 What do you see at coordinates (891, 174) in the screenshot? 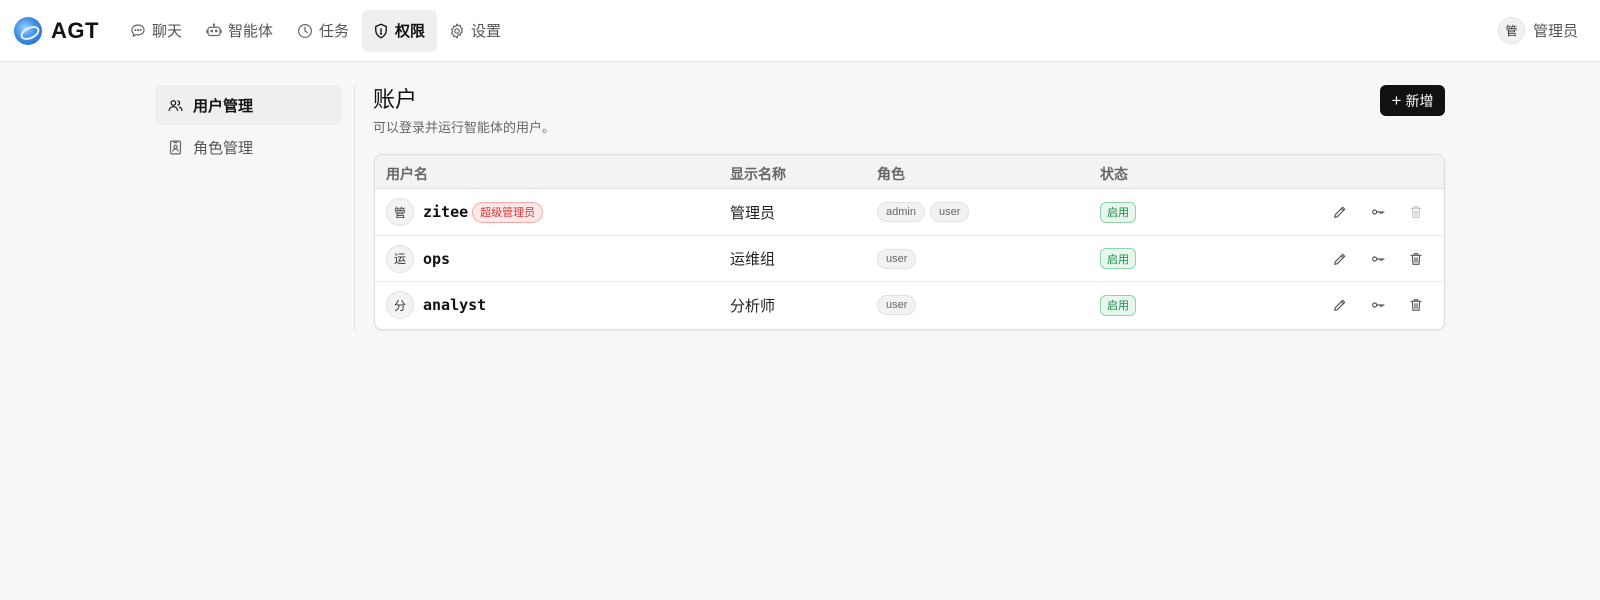
I see `column-header-role: 角色` at bounding box center [891, 174].